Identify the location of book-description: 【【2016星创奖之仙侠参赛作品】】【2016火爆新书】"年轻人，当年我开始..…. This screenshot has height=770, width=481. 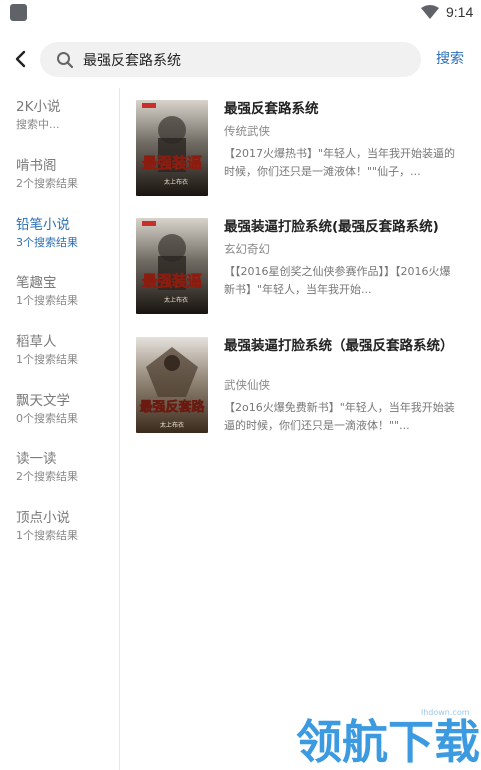
(337, 280).